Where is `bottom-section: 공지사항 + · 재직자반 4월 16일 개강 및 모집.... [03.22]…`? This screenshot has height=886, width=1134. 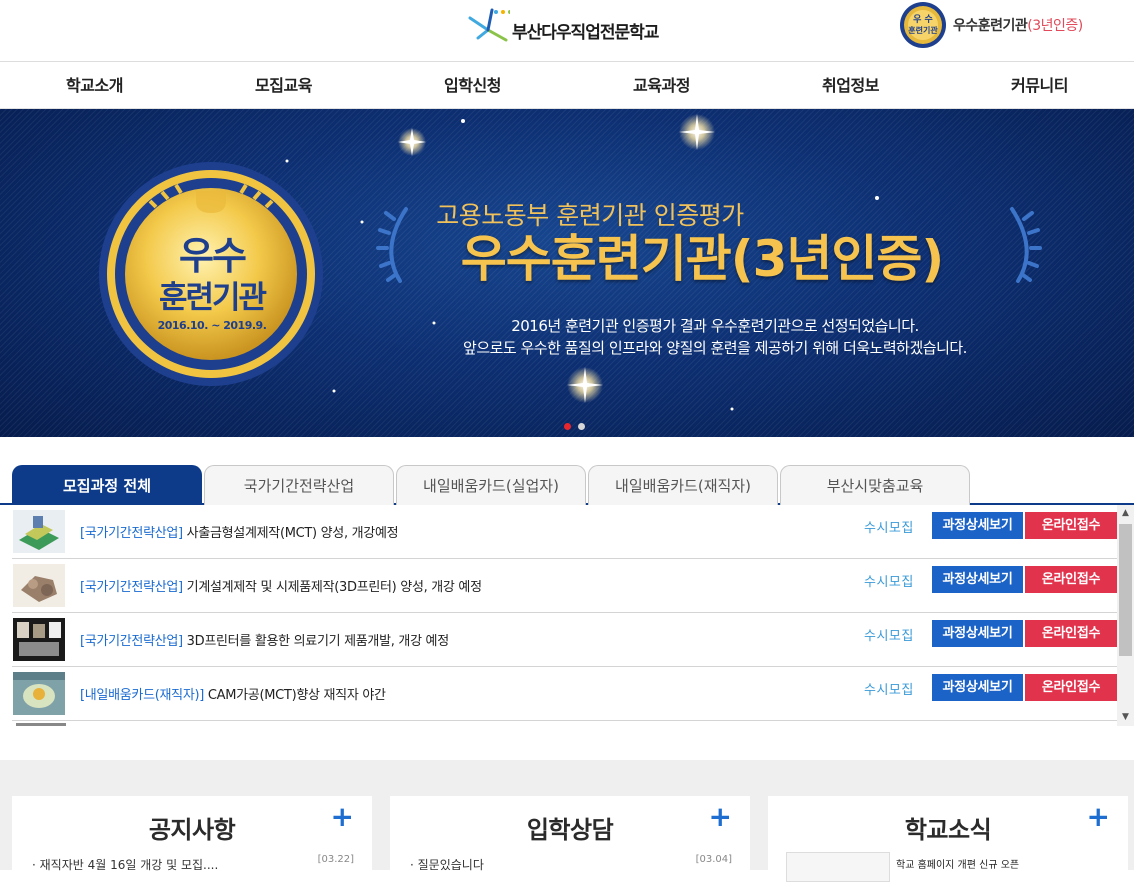
bottom-section: 공지사항 + · 재직자반 4월 16일 개강 및 모집.... [03.22]… is located at coordinates (567, 823).